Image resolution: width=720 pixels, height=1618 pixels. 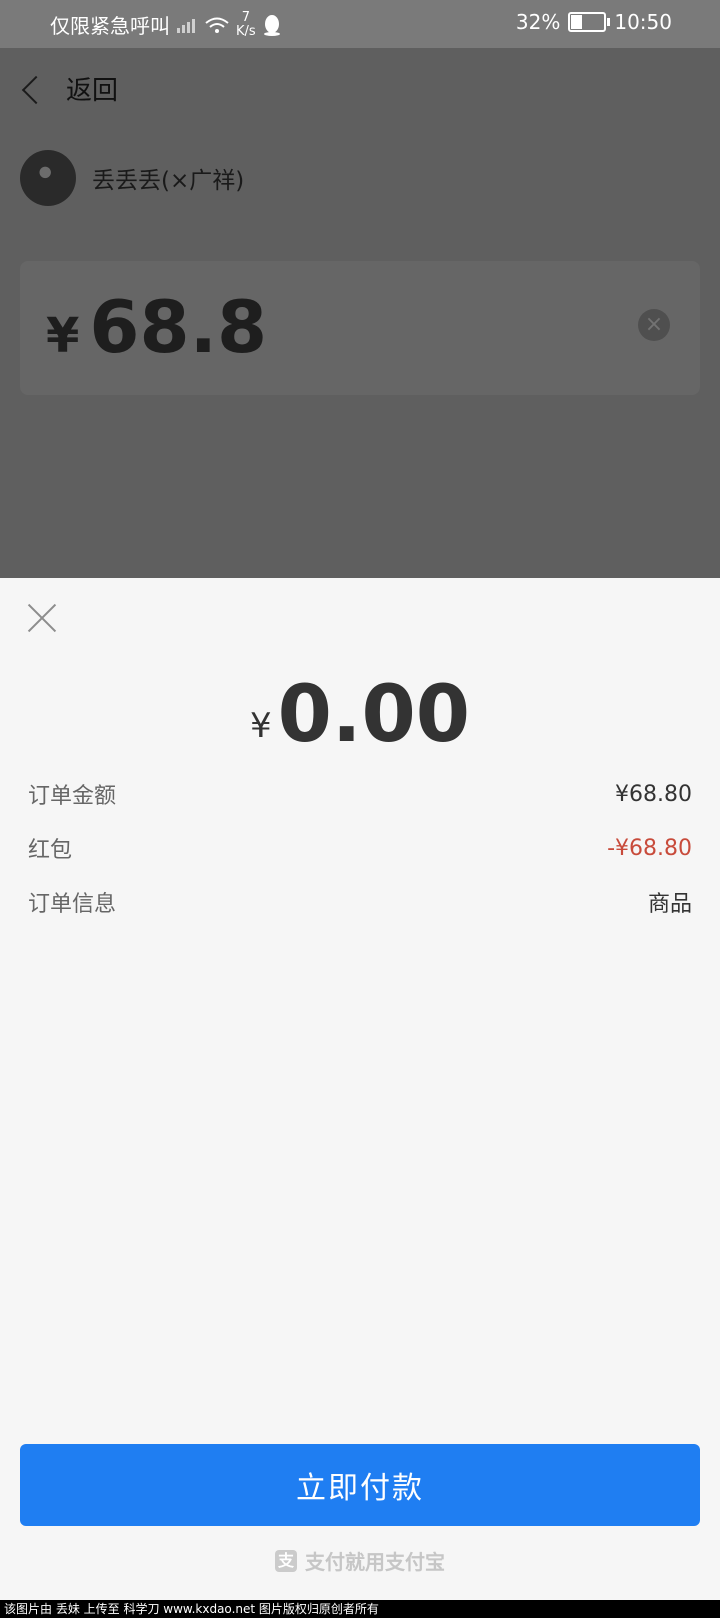 I want to click on status-bar: 仅限紧急呼叫 7 K/s 32% 10:50, so click(x=360, y=24).